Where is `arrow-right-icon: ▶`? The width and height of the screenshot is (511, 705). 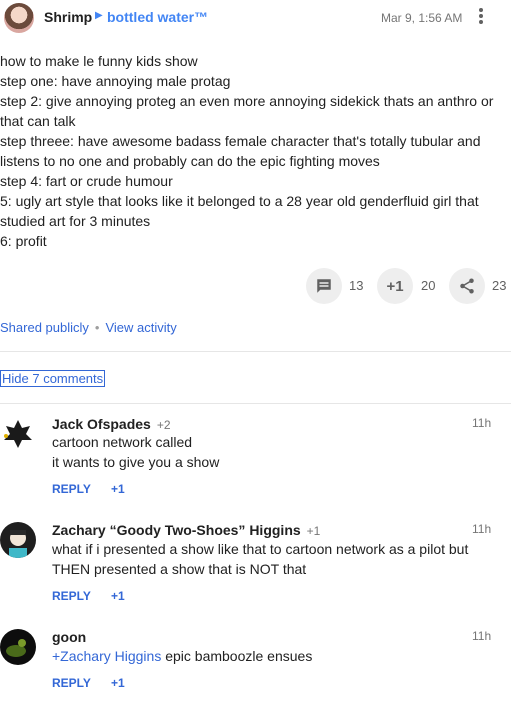
arrow-right-icon: ▶ is located at coordinates (99, 15).